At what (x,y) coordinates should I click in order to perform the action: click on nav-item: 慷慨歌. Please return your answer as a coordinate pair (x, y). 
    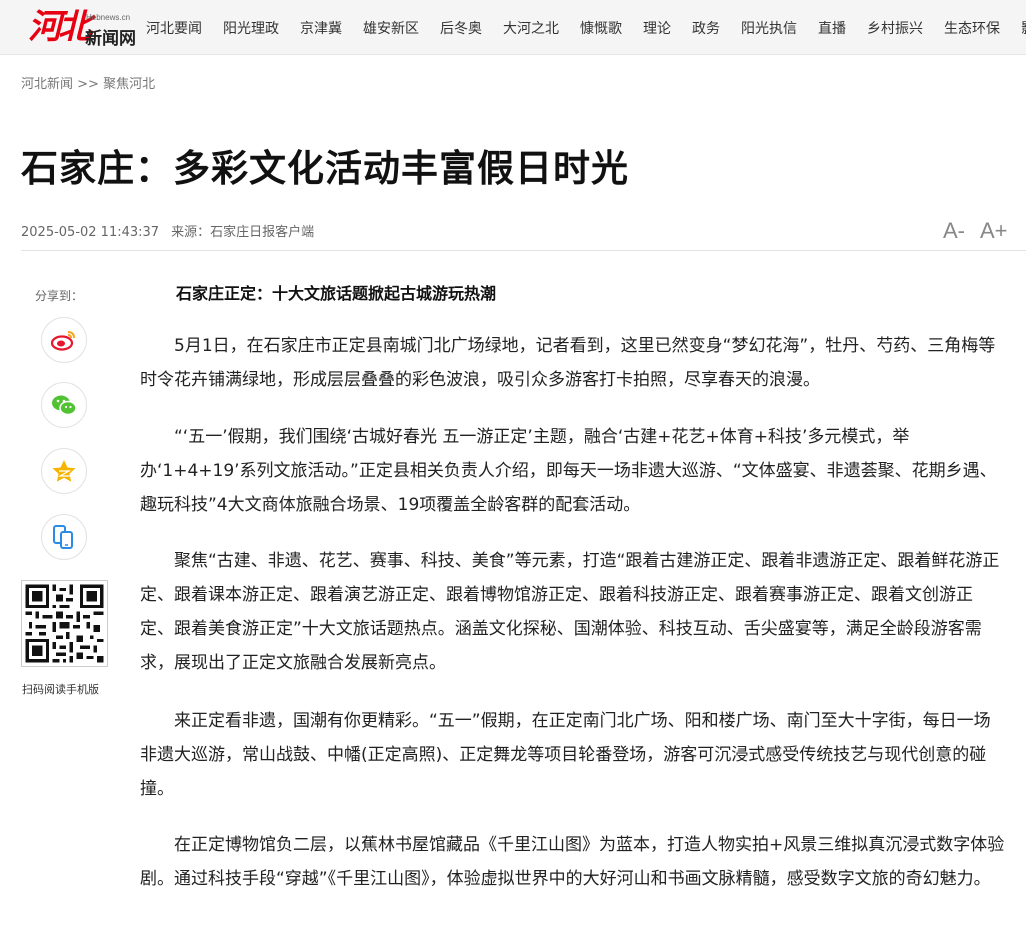
    Looking at the image, I should click on (601, 28).